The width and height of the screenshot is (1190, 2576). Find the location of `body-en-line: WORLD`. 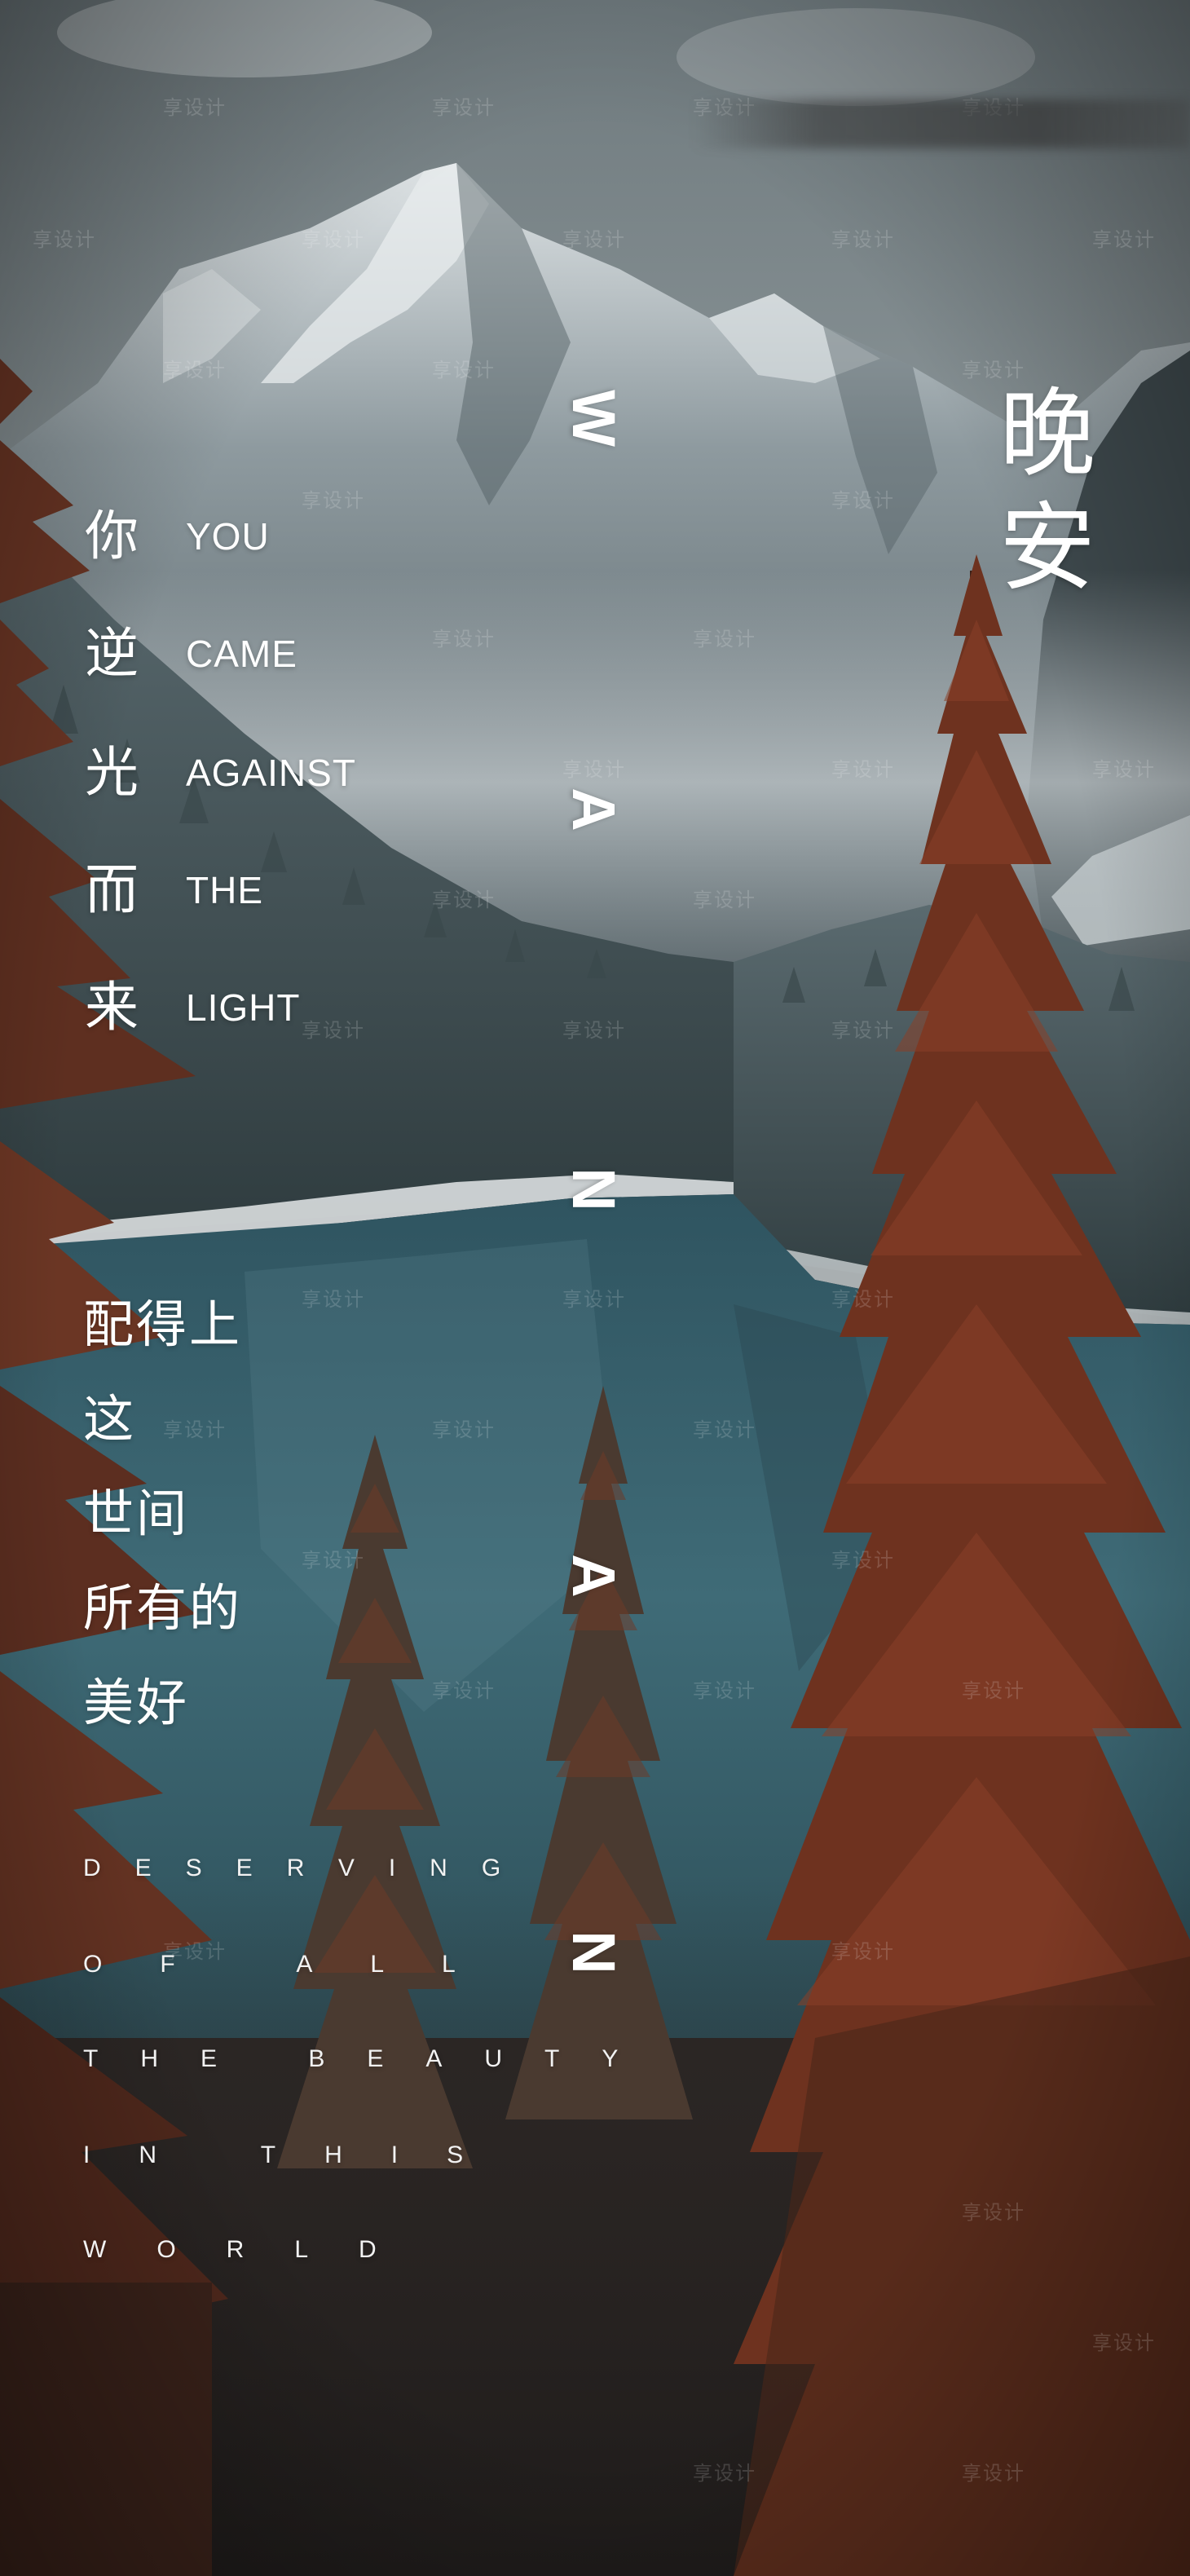

body-en-line: WORLD is located at coordinates (255, 2249).